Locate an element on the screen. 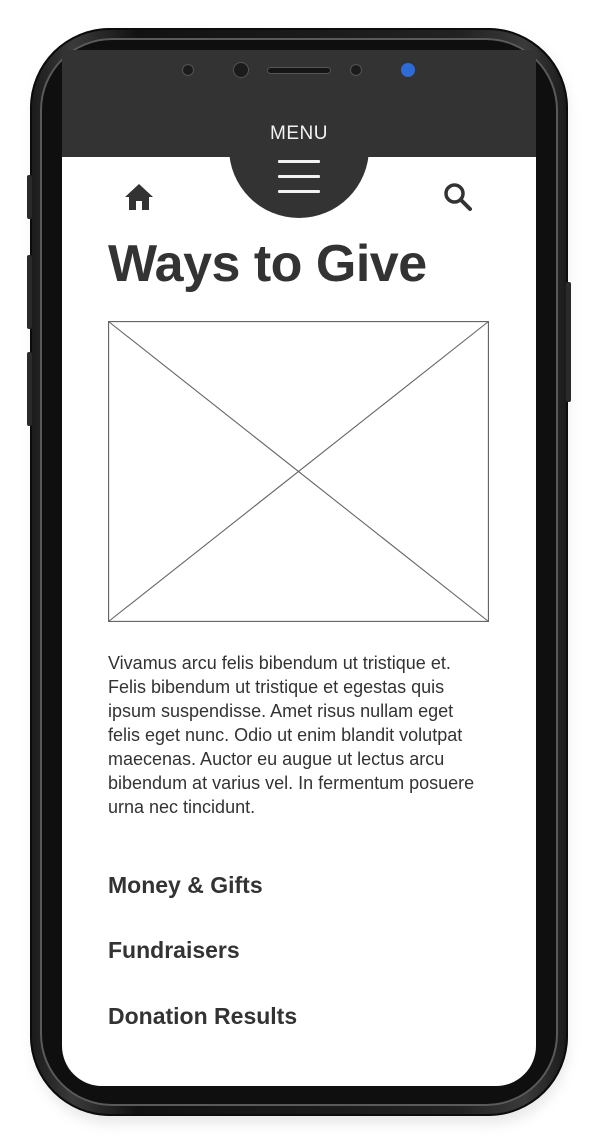  home-icon is located at coordinates (139, 197).